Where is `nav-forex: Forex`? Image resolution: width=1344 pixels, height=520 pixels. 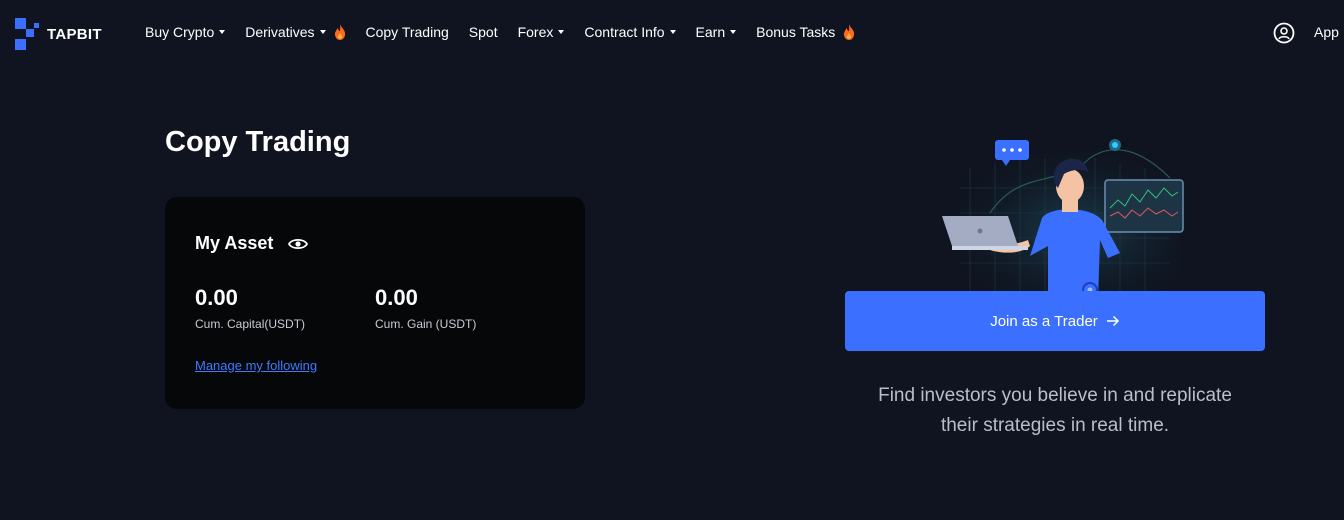 nav-forex: Forex is located at coordinates (541, 32).